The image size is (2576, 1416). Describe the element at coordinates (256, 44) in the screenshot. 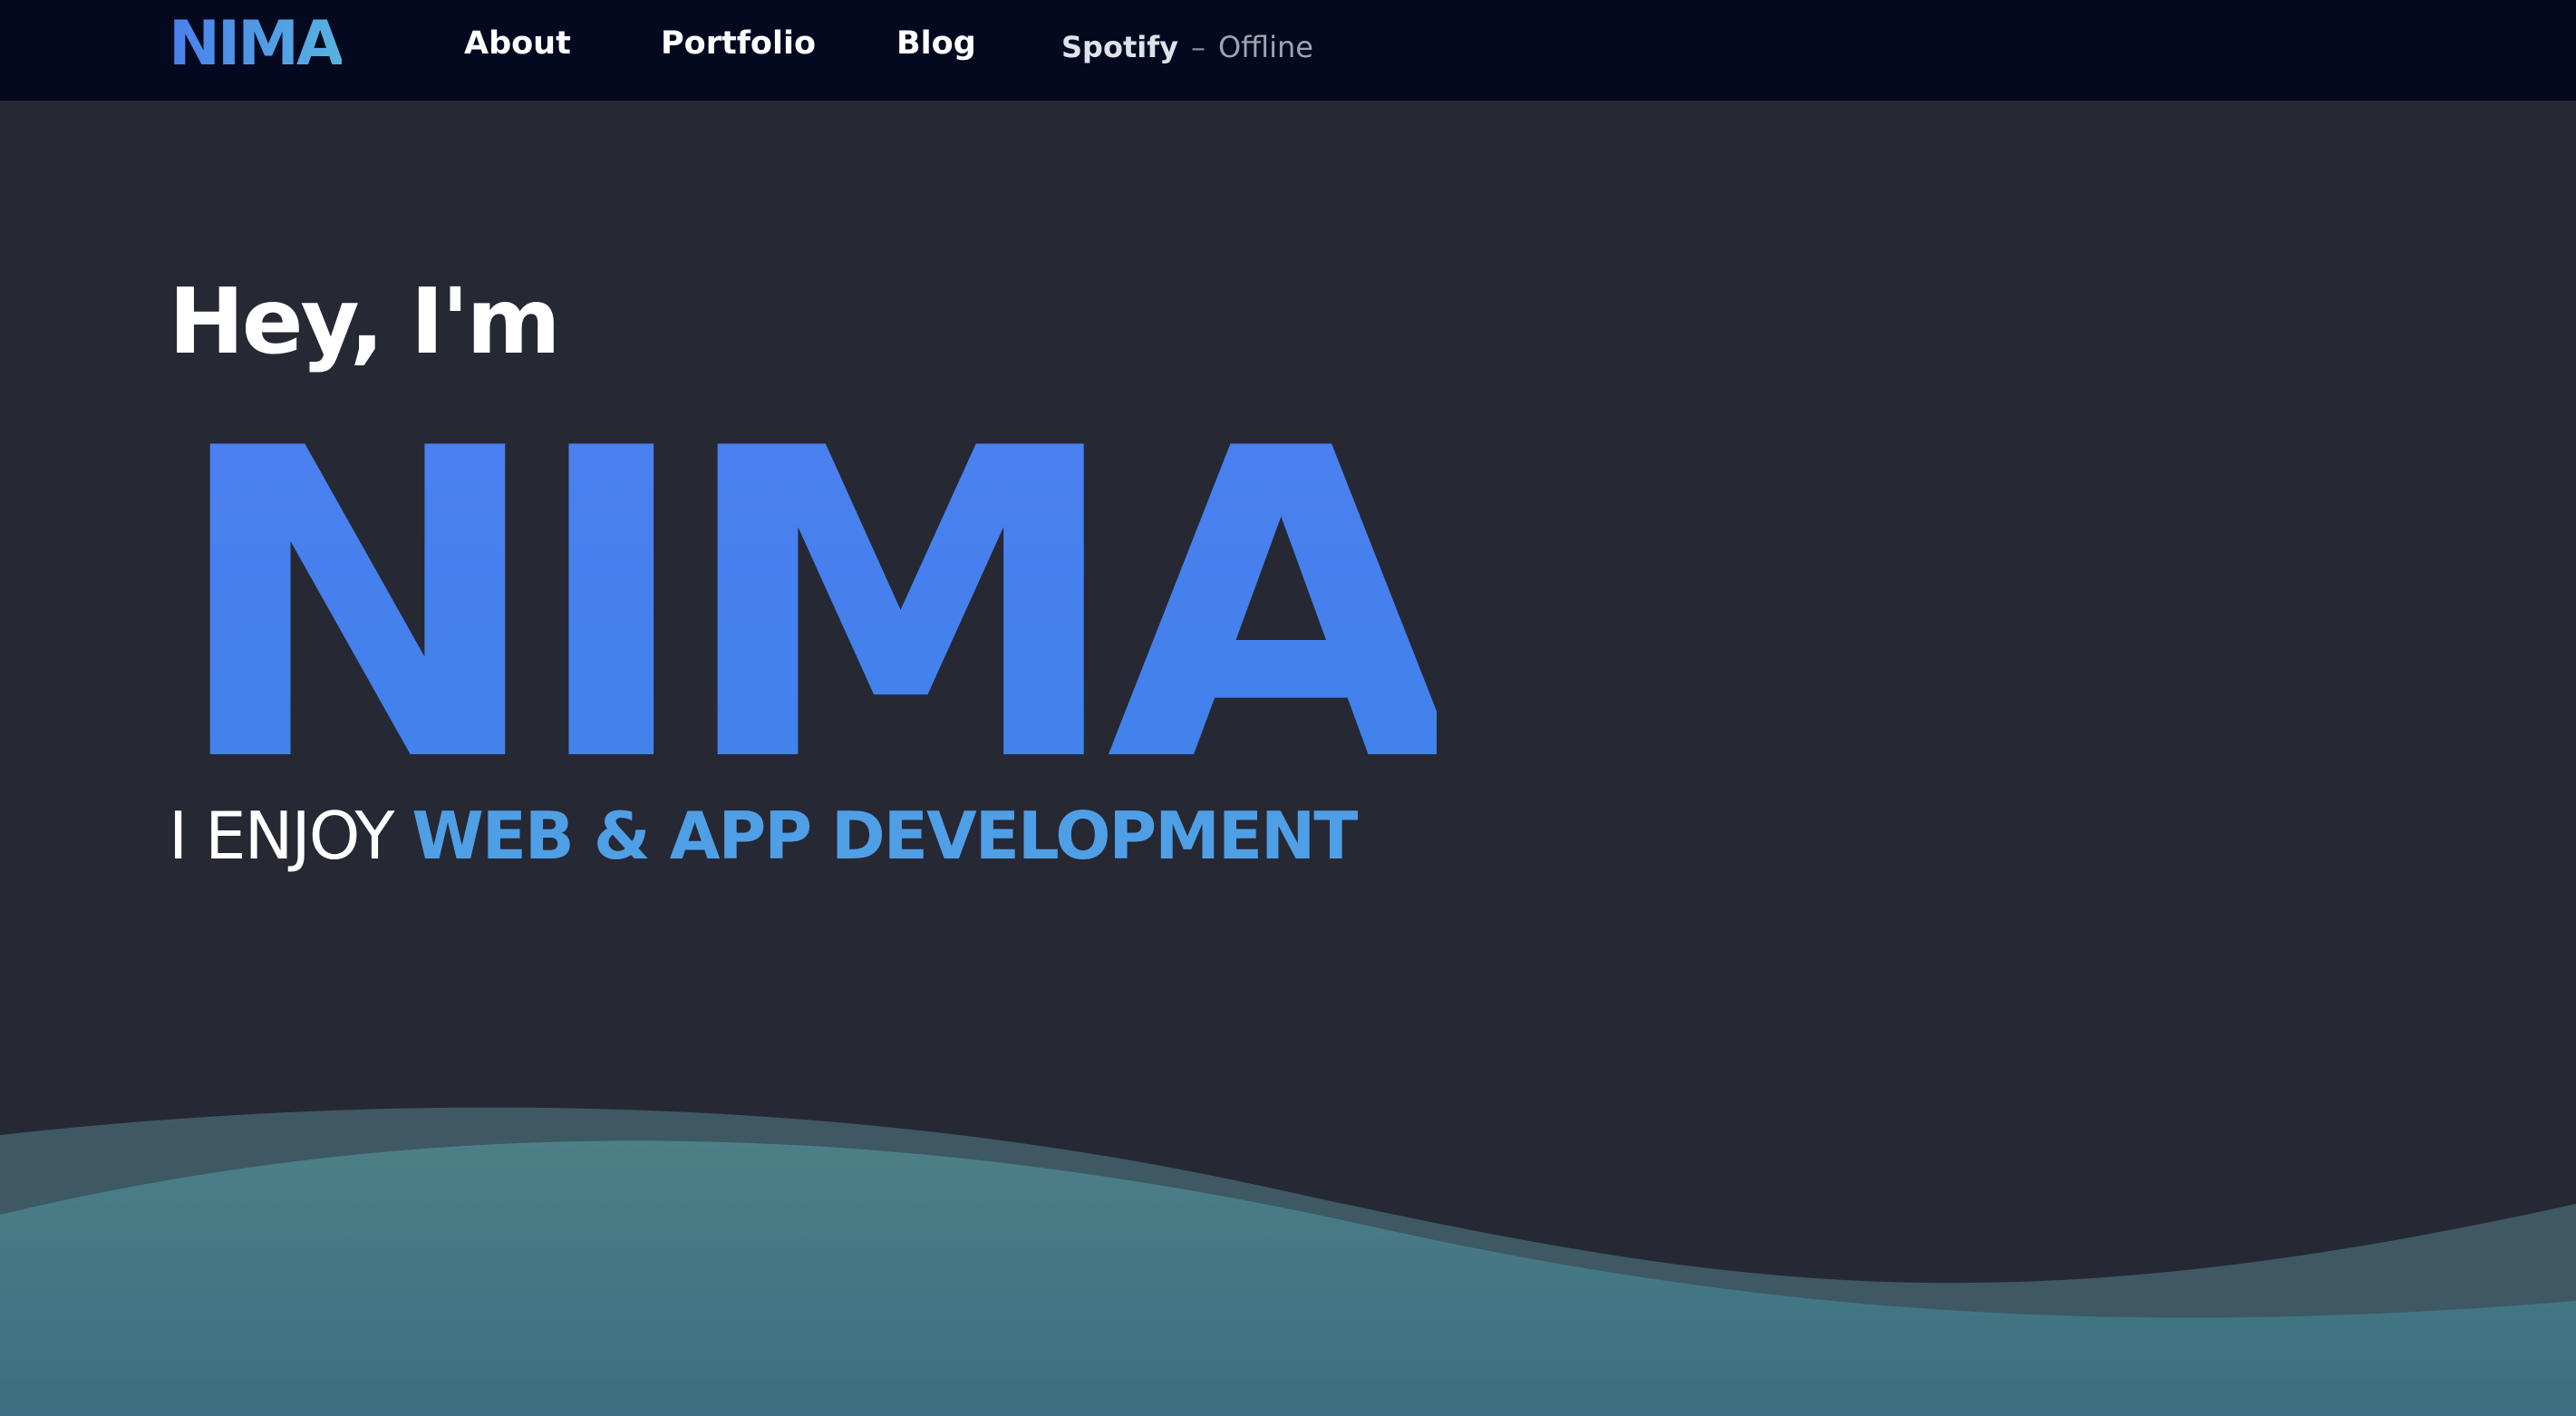

I see `site-logo: NIMA` at that location.